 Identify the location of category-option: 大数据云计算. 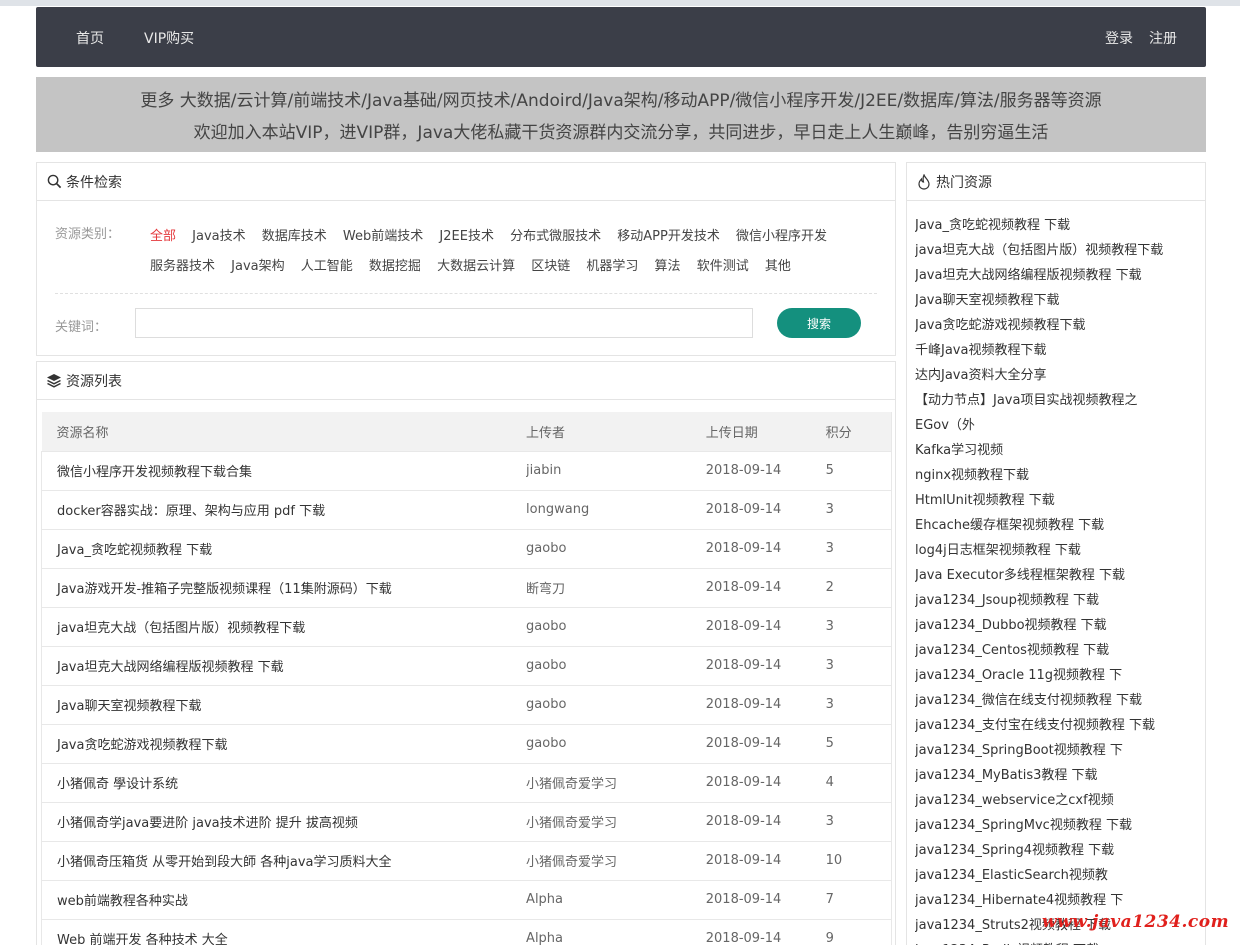
(476, 266).